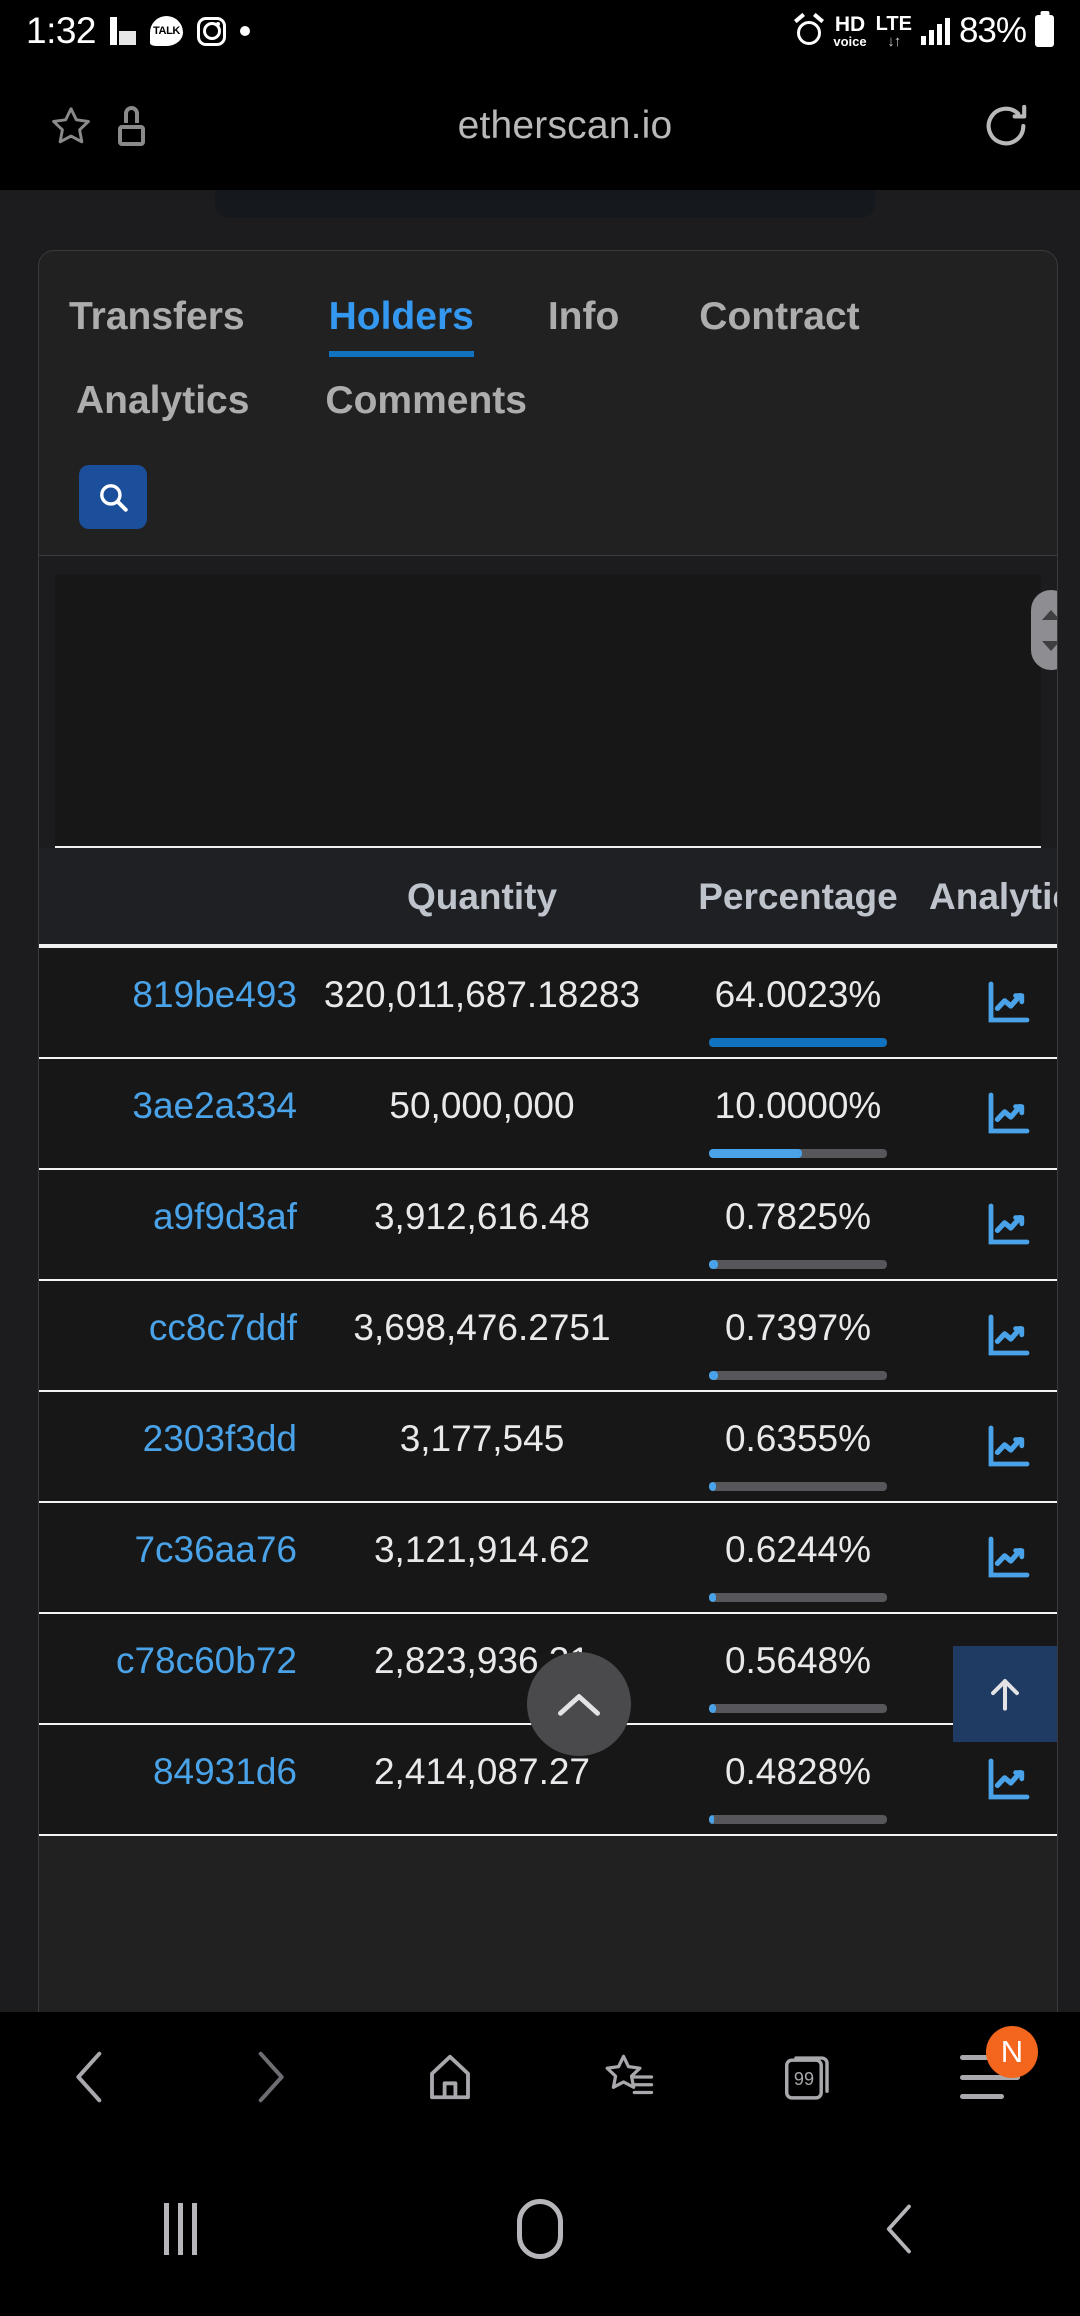 The image size is (1080, 2316). What do you see at coordinates (482, 1327) in the screenshot?
I see `holder-quantity: 3,698,476.2751` at bounding box center [482, 1327].